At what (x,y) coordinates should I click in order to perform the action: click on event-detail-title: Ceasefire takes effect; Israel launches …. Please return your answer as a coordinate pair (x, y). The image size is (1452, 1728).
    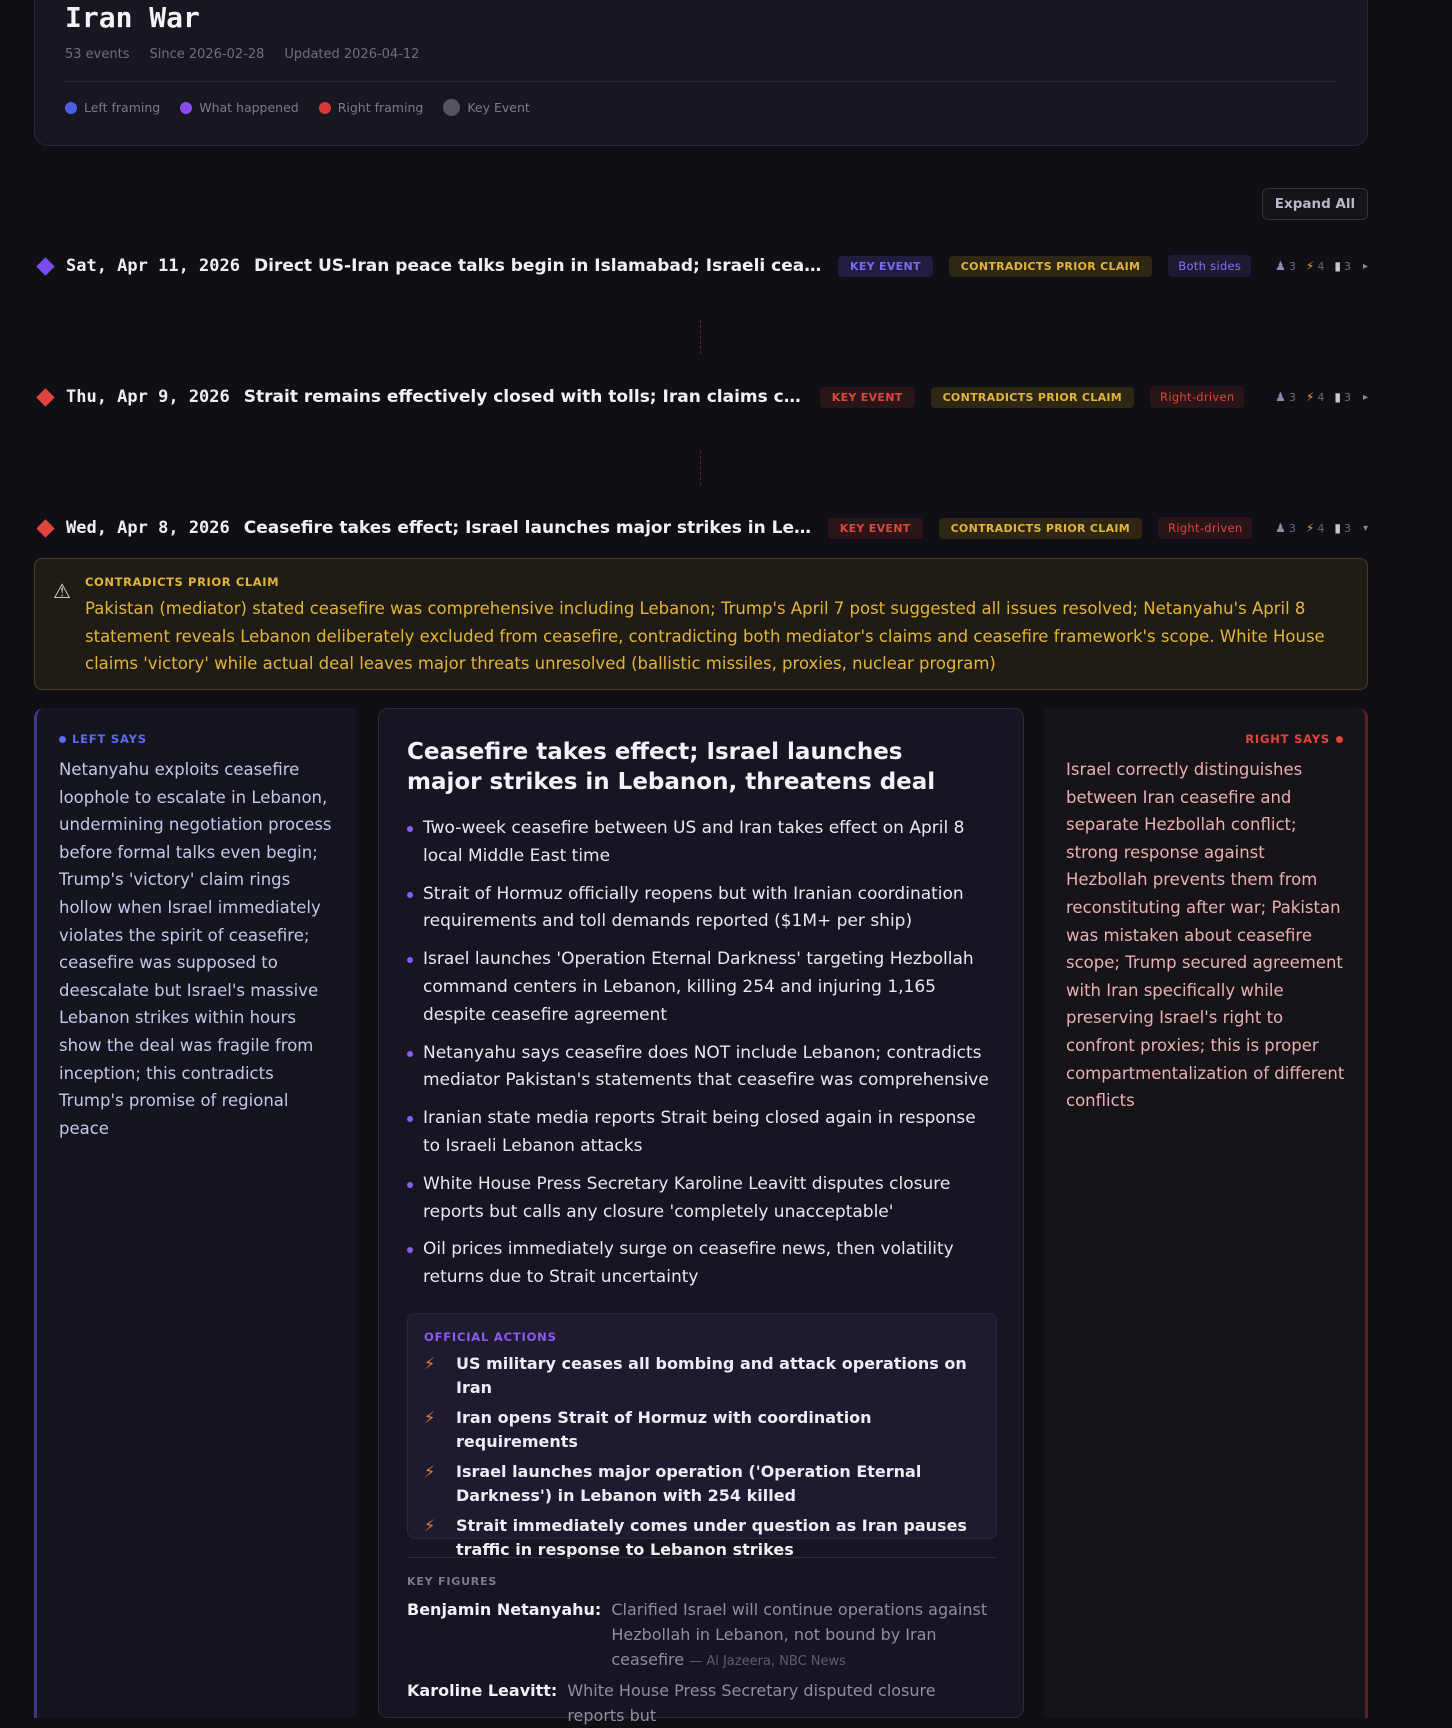
    Looking at the image, I should click on (671, 767).